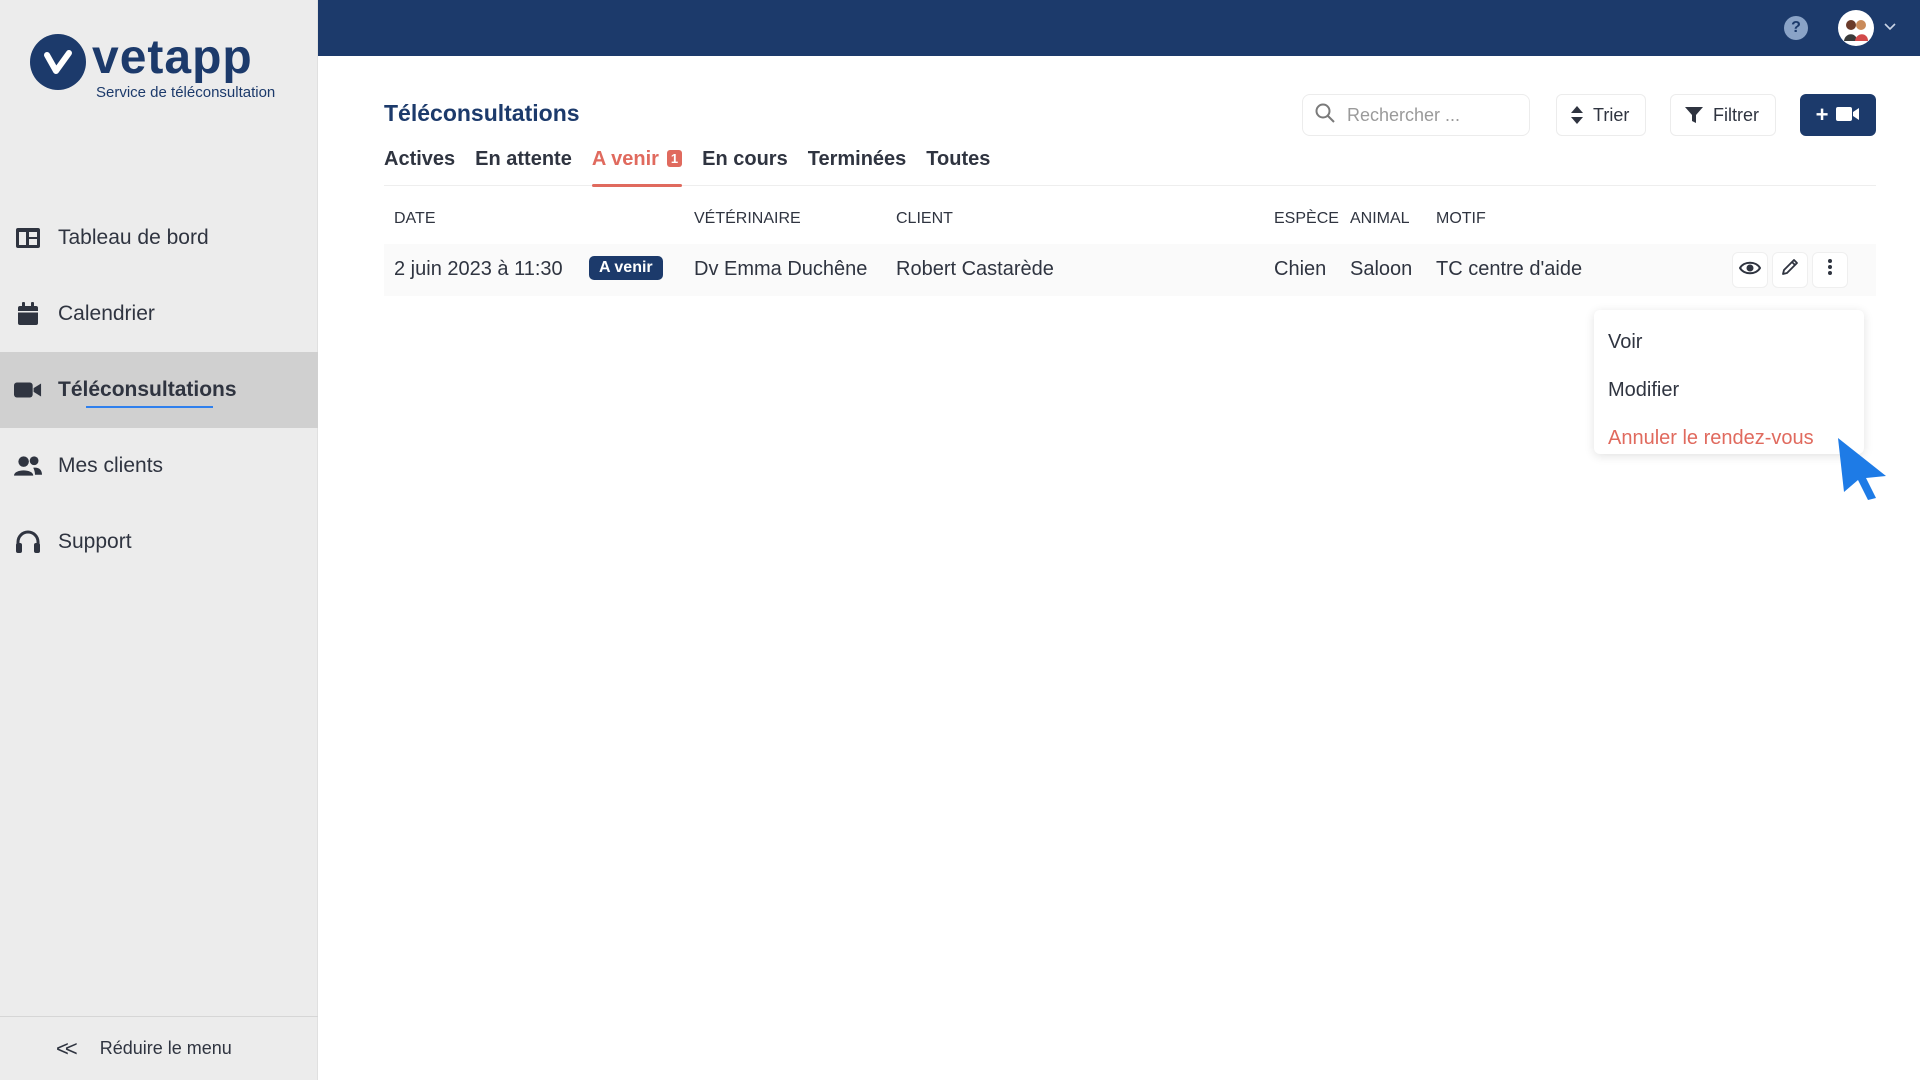 The height and width of the screenshot is (1080, 1920). What do you see at coordinates (111, 465) in the screenshot?
I see `sidebar-item-label: Mes clients` at bounding box center [111, 465].